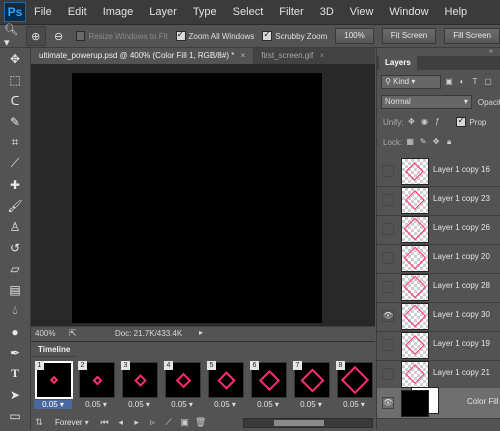 The image size is (500, 431). I want to click on zoom-level: 400%, so click(45, 333).